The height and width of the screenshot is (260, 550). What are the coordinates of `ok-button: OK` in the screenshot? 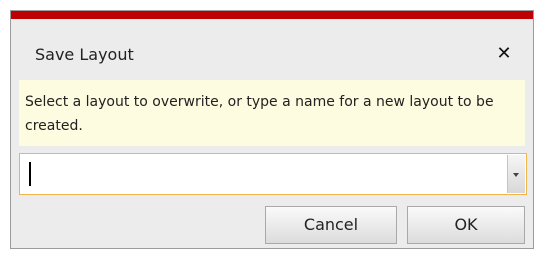 It's located at (466, 225).